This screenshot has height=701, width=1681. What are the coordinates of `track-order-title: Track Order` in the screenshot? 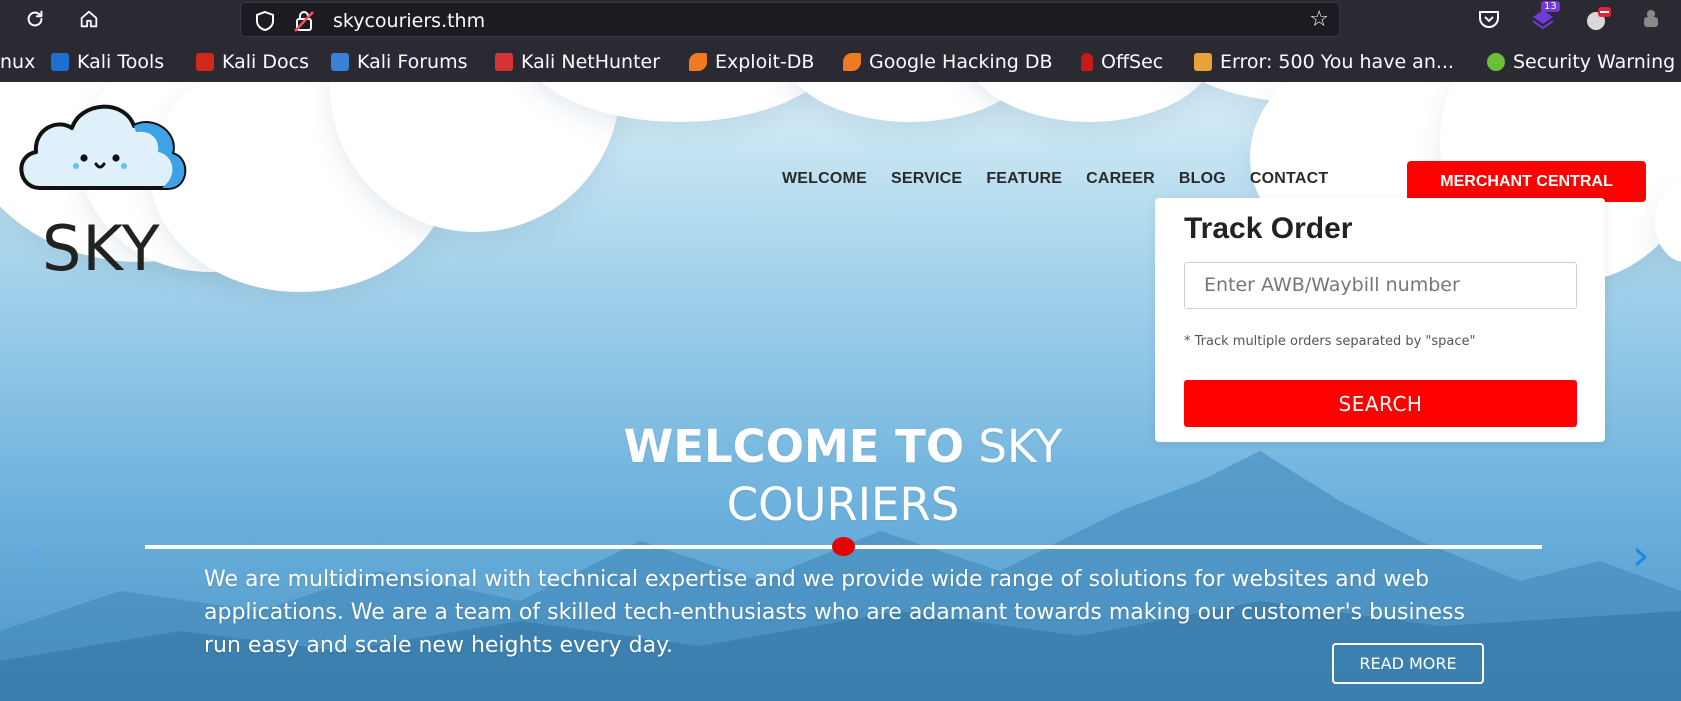 It's located at (1268, 228).